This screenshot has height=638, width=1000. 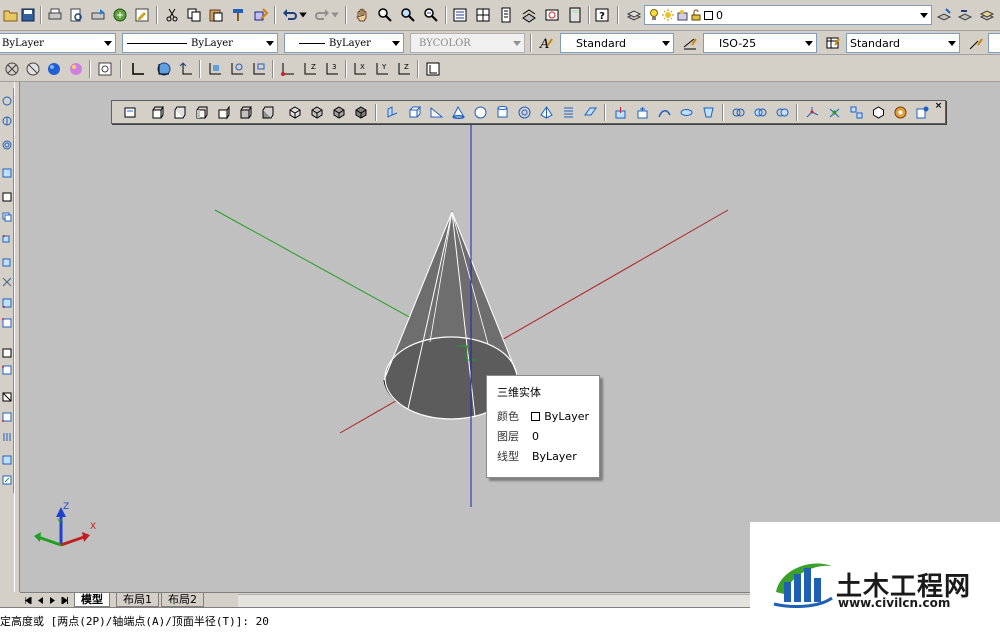 I want to click on table-style-icon, so click(x=833, y=43).